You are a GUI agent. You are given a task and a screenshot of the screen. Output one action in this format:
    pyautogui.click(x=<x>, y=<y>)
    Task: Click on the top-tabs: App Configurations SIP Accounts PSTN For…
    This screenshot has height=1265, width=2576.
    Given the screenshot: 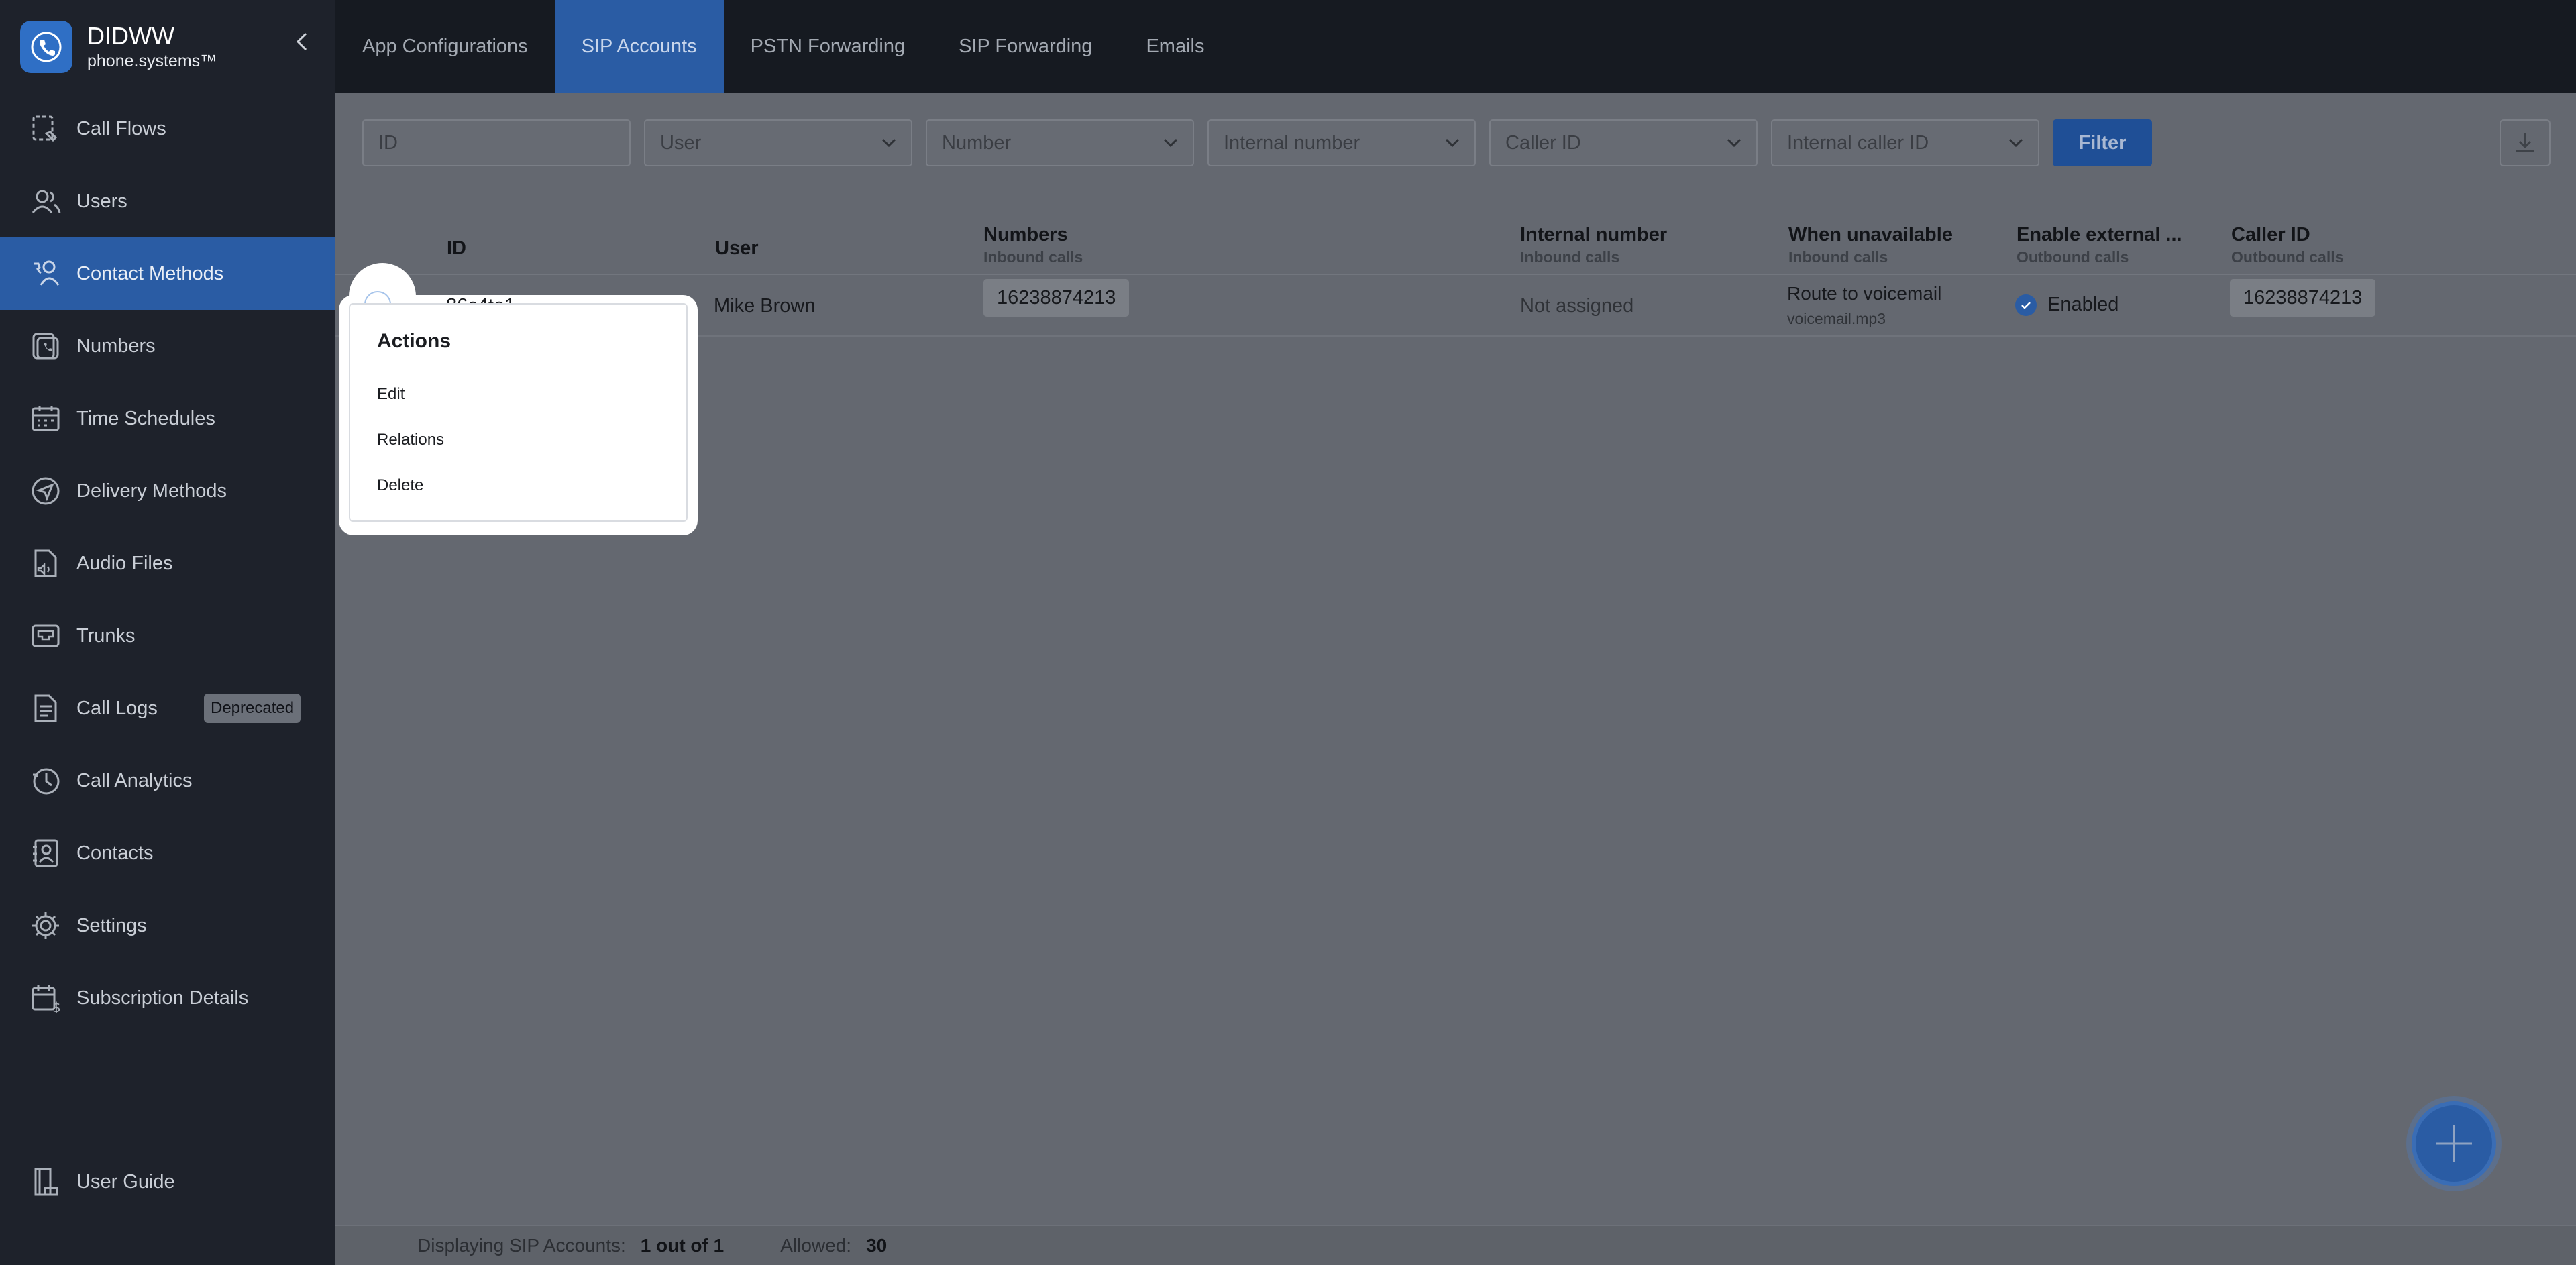 What is the action you would take?
    pyautogui.click(x=1455, y=46)
    